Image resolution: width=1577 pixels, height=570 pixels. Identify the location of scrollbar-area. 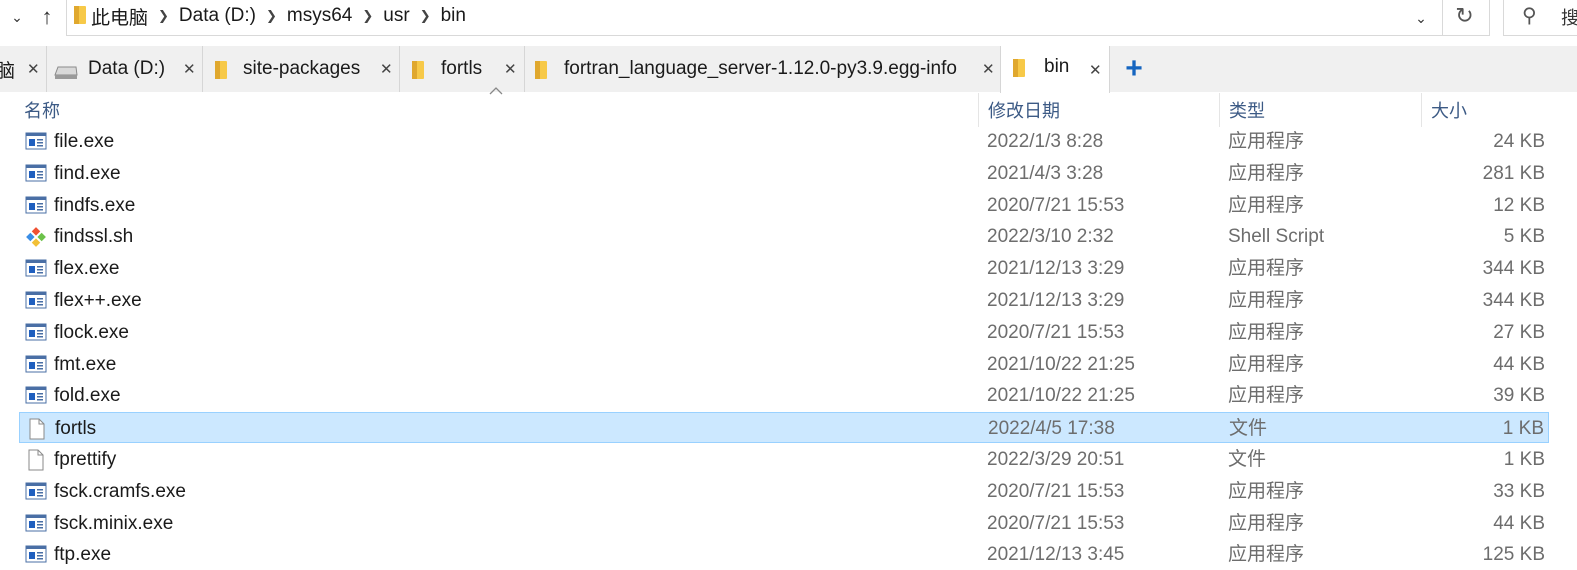
(1565, 327).